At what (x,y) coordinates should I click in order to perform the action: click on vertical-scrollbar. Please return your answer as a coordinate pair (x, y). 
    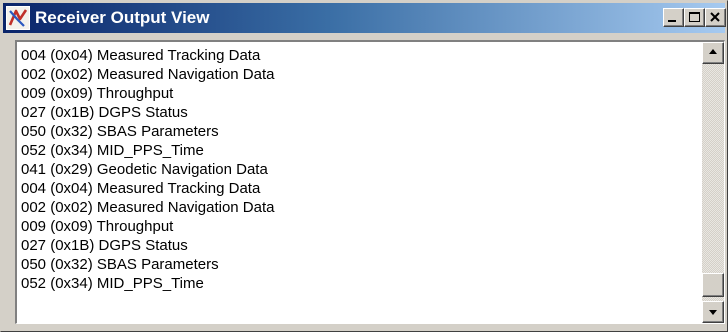
    Looking at the image, I should click on (713, 182).